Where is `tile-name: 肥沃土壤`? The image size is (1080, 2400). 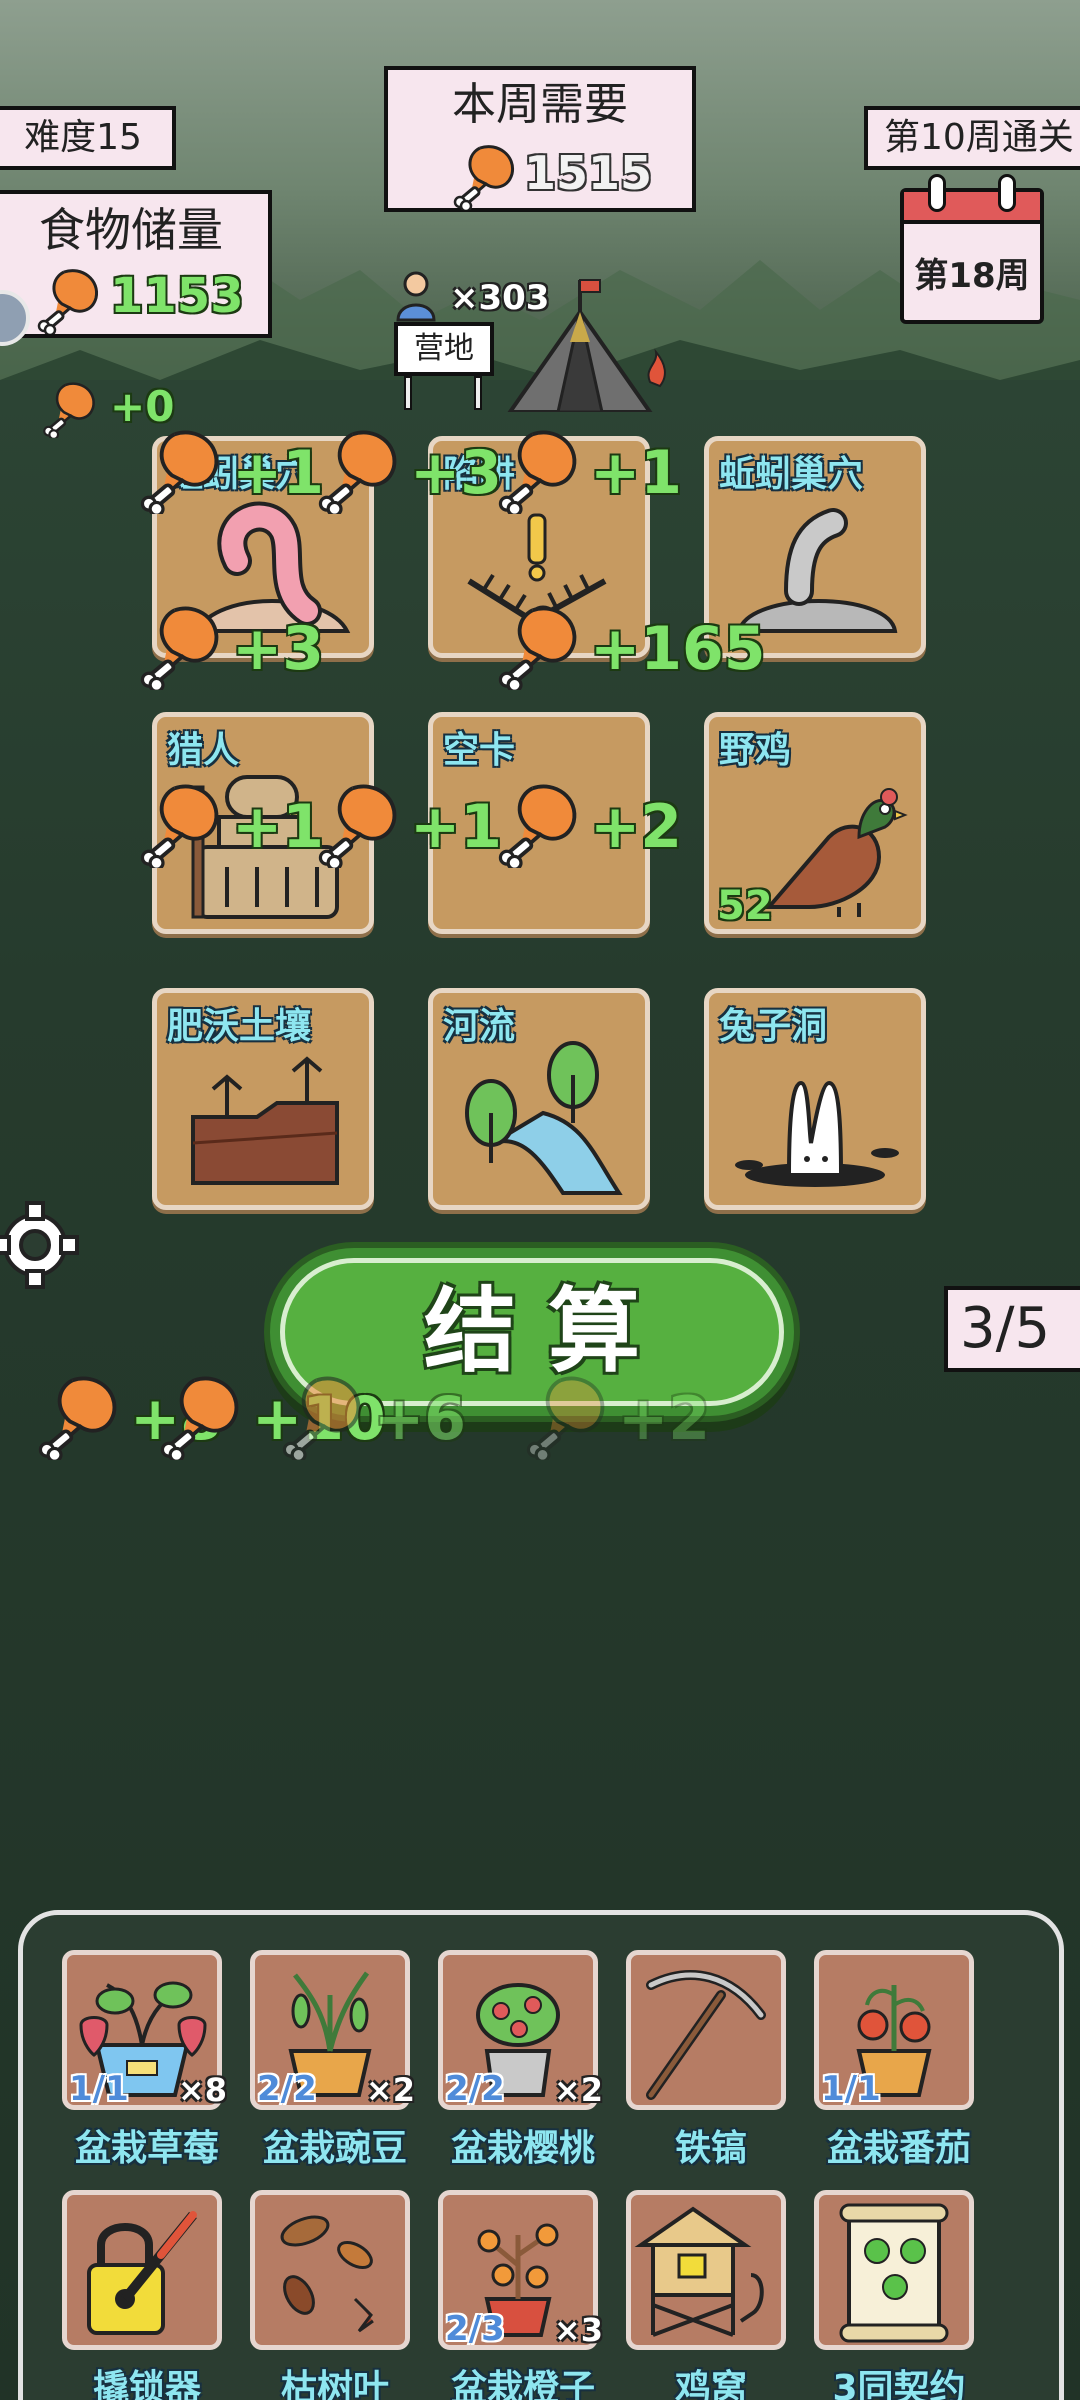 tile-name: 肥沃土壤 is located at coordinates (239, 1026).